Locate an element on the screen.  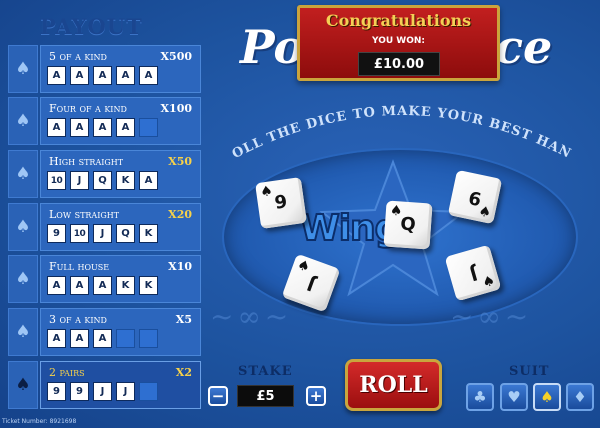
suit-spade-button: ♠ is located at coordinates (547, 397).